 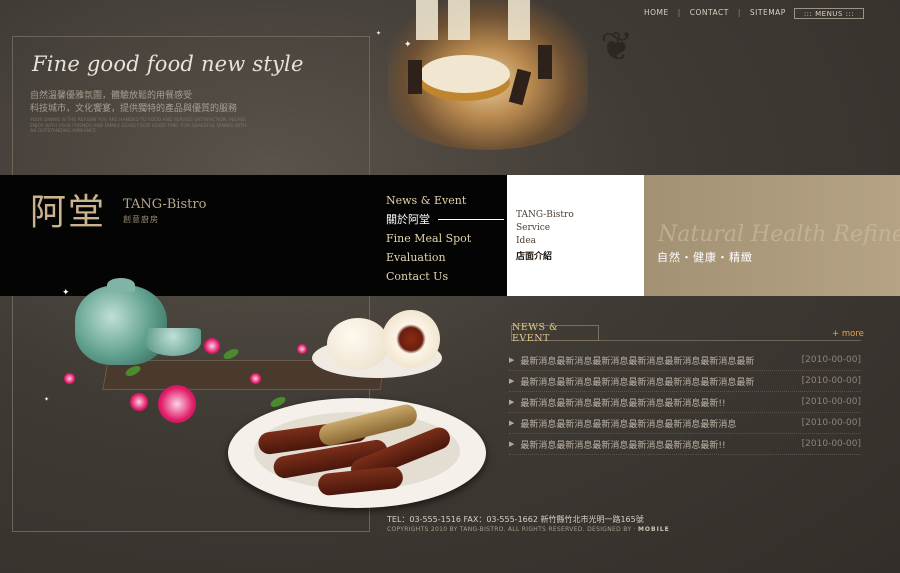 I want to click on nav-item-about: 關於阿堂, so click(x=445, y=219).